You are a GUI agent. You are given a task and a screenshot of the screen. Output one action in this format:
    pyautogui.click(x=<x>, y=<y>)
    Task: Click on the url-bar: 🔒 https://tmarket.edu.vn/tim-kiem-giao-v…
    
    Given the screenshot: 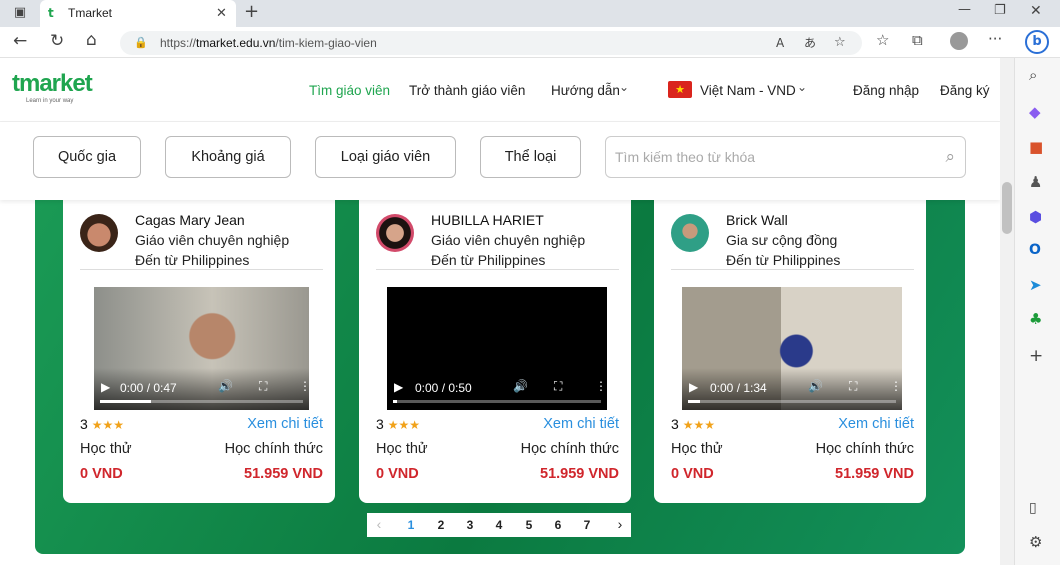 What is the action you would take?
    pyautogui.click(x=491, y=43)
    